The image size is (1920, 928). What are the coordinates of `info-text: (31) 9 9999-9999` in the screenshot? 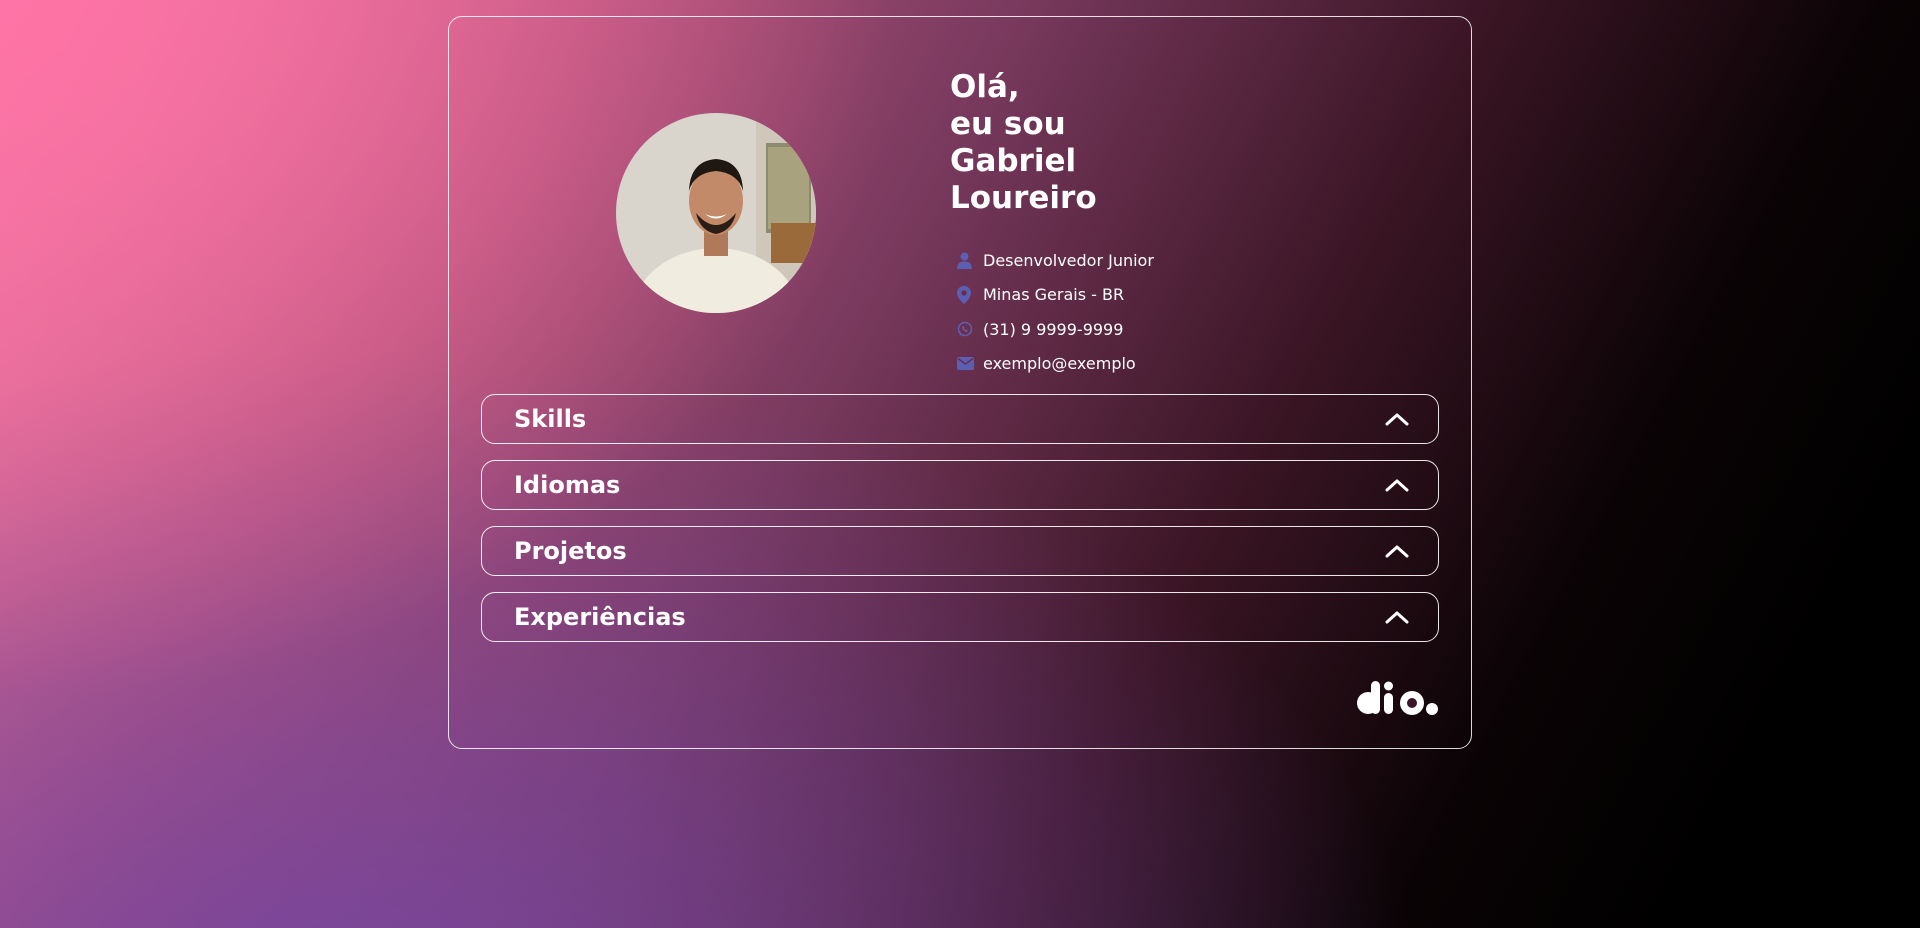 It's located at (1053, 329).